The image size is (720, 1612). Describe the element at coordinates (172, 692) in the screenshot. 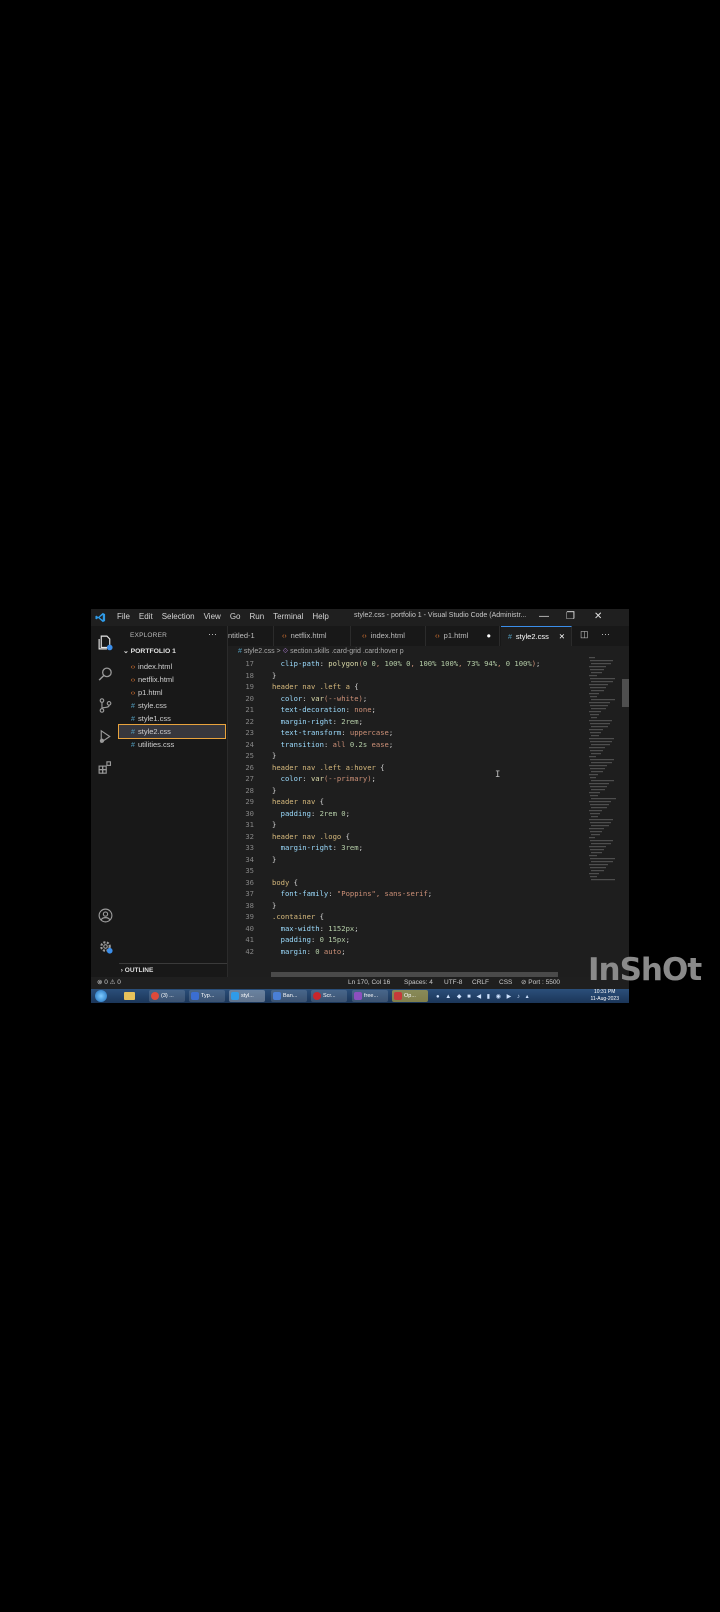

I see `file-item: ‹› p1.html` at that location.